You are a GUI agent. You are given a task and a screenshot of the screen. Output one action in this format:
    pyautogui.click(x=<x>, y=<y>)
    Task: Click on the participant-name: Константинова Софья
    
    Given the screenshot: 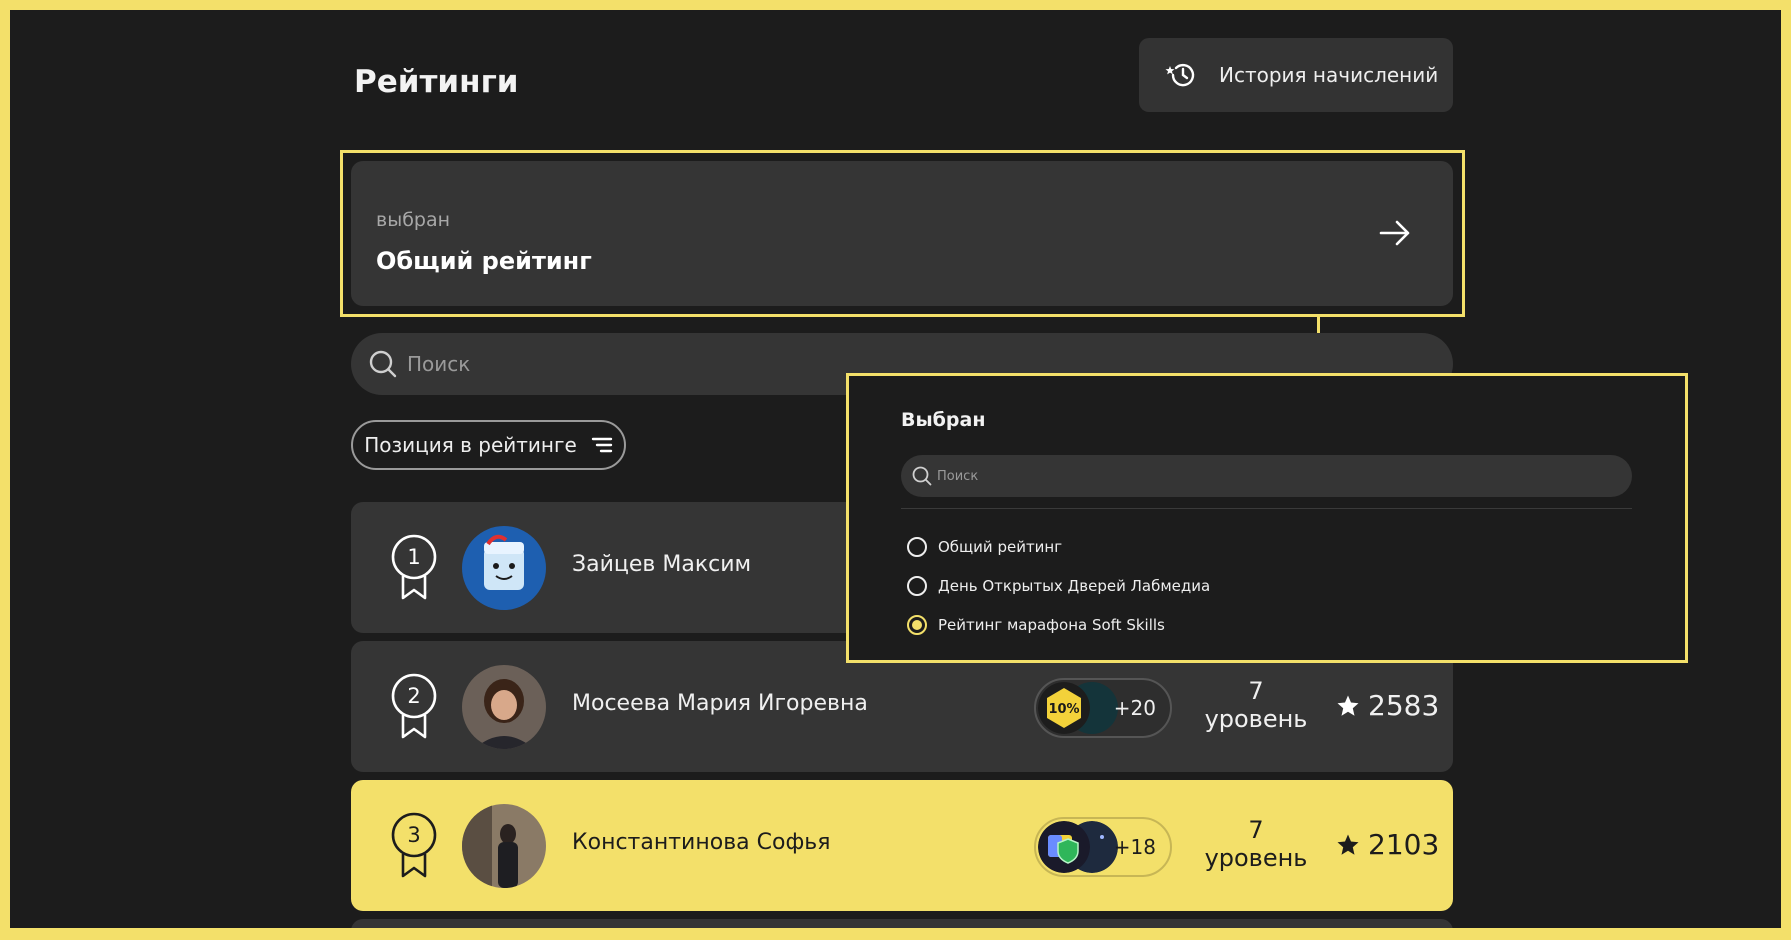 What is the action you would take?
    pyautogui.click(x=701, y=842)
    